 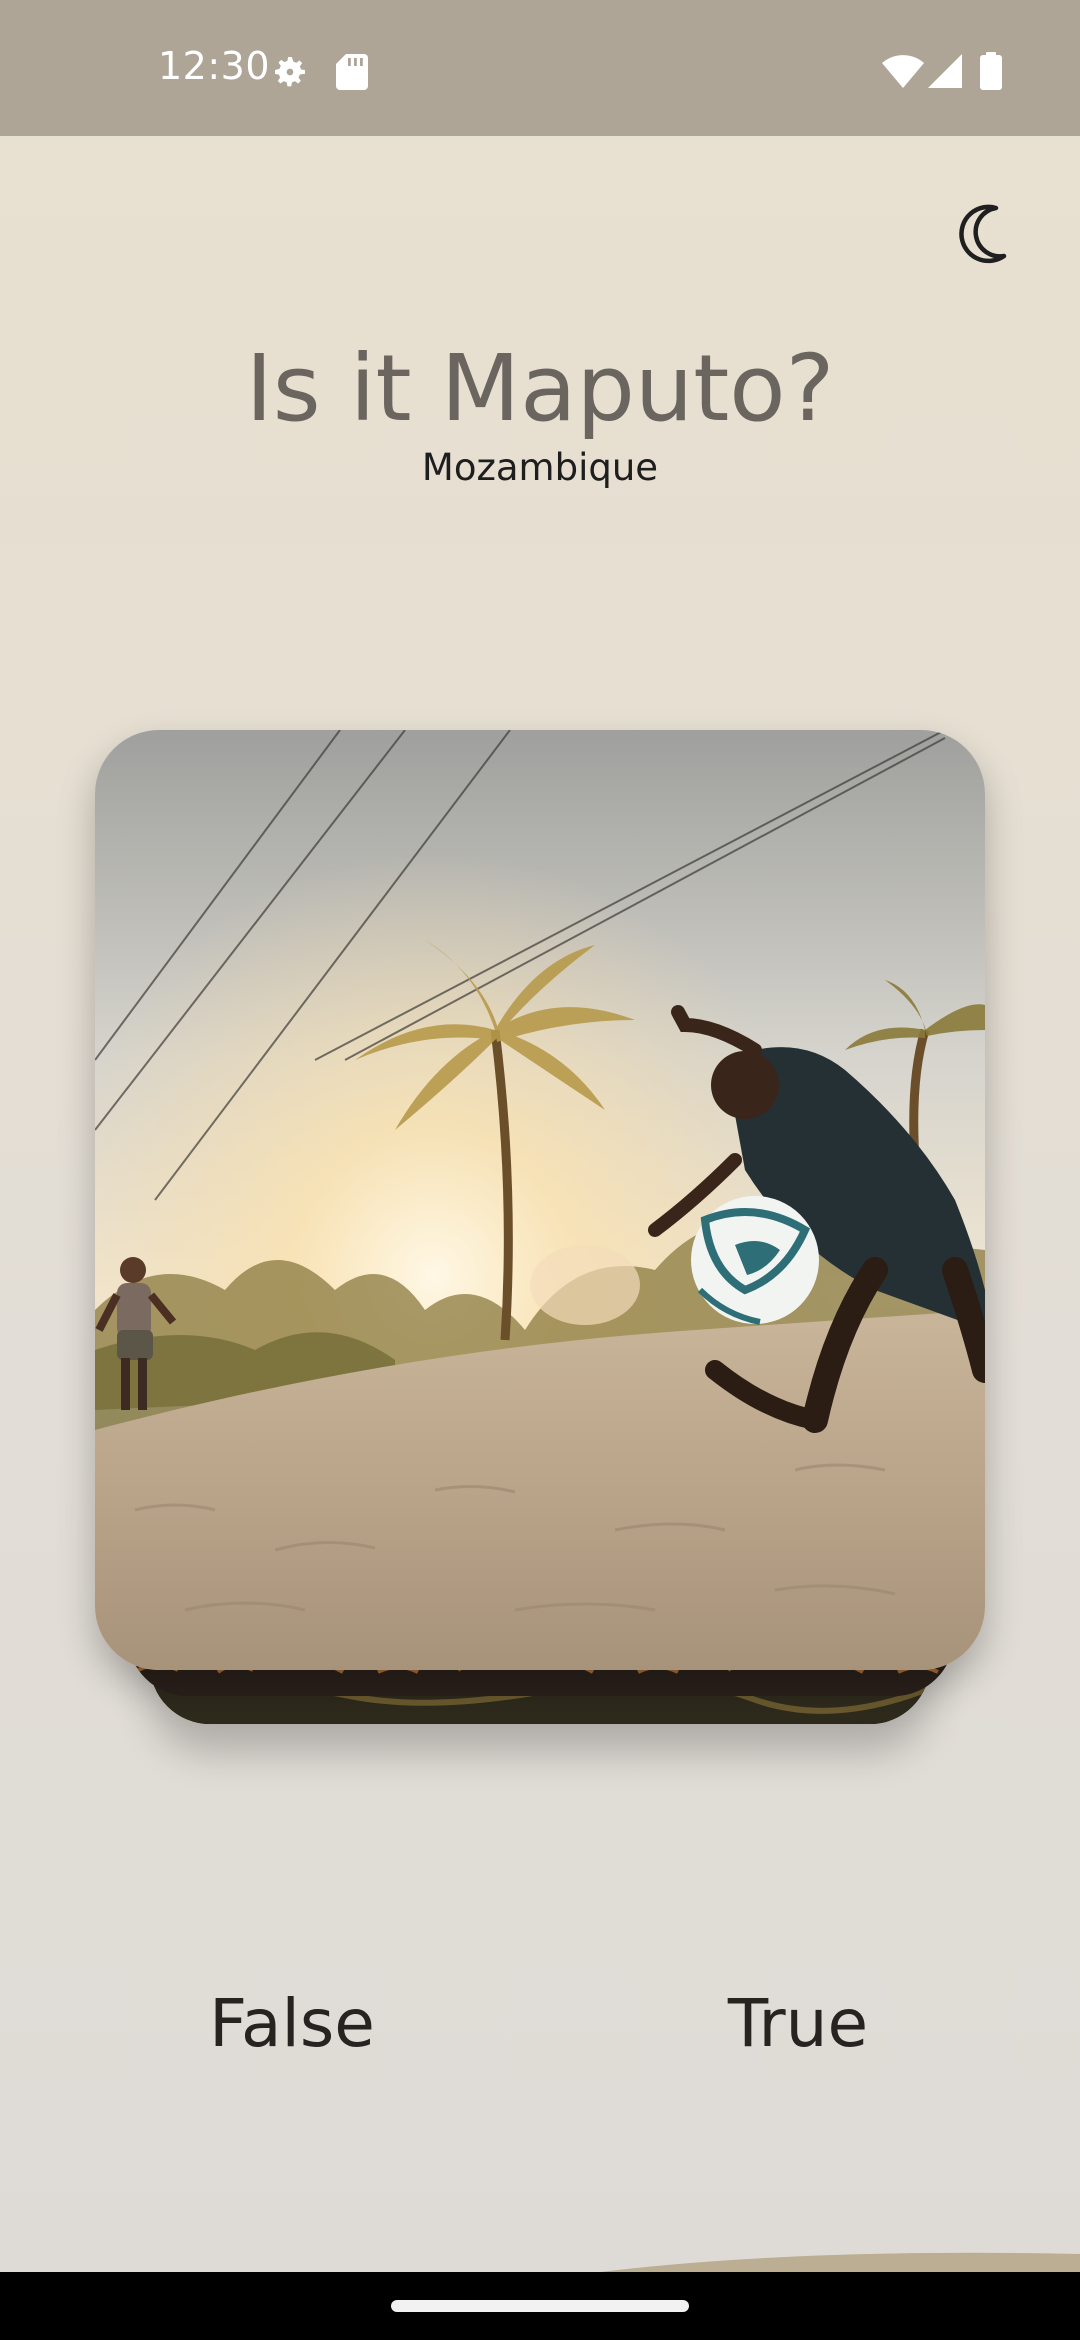 What do you see at coordinates (903, 73) in the screenshot?
I see `wifi-icon` at bounding box center [903, 73].